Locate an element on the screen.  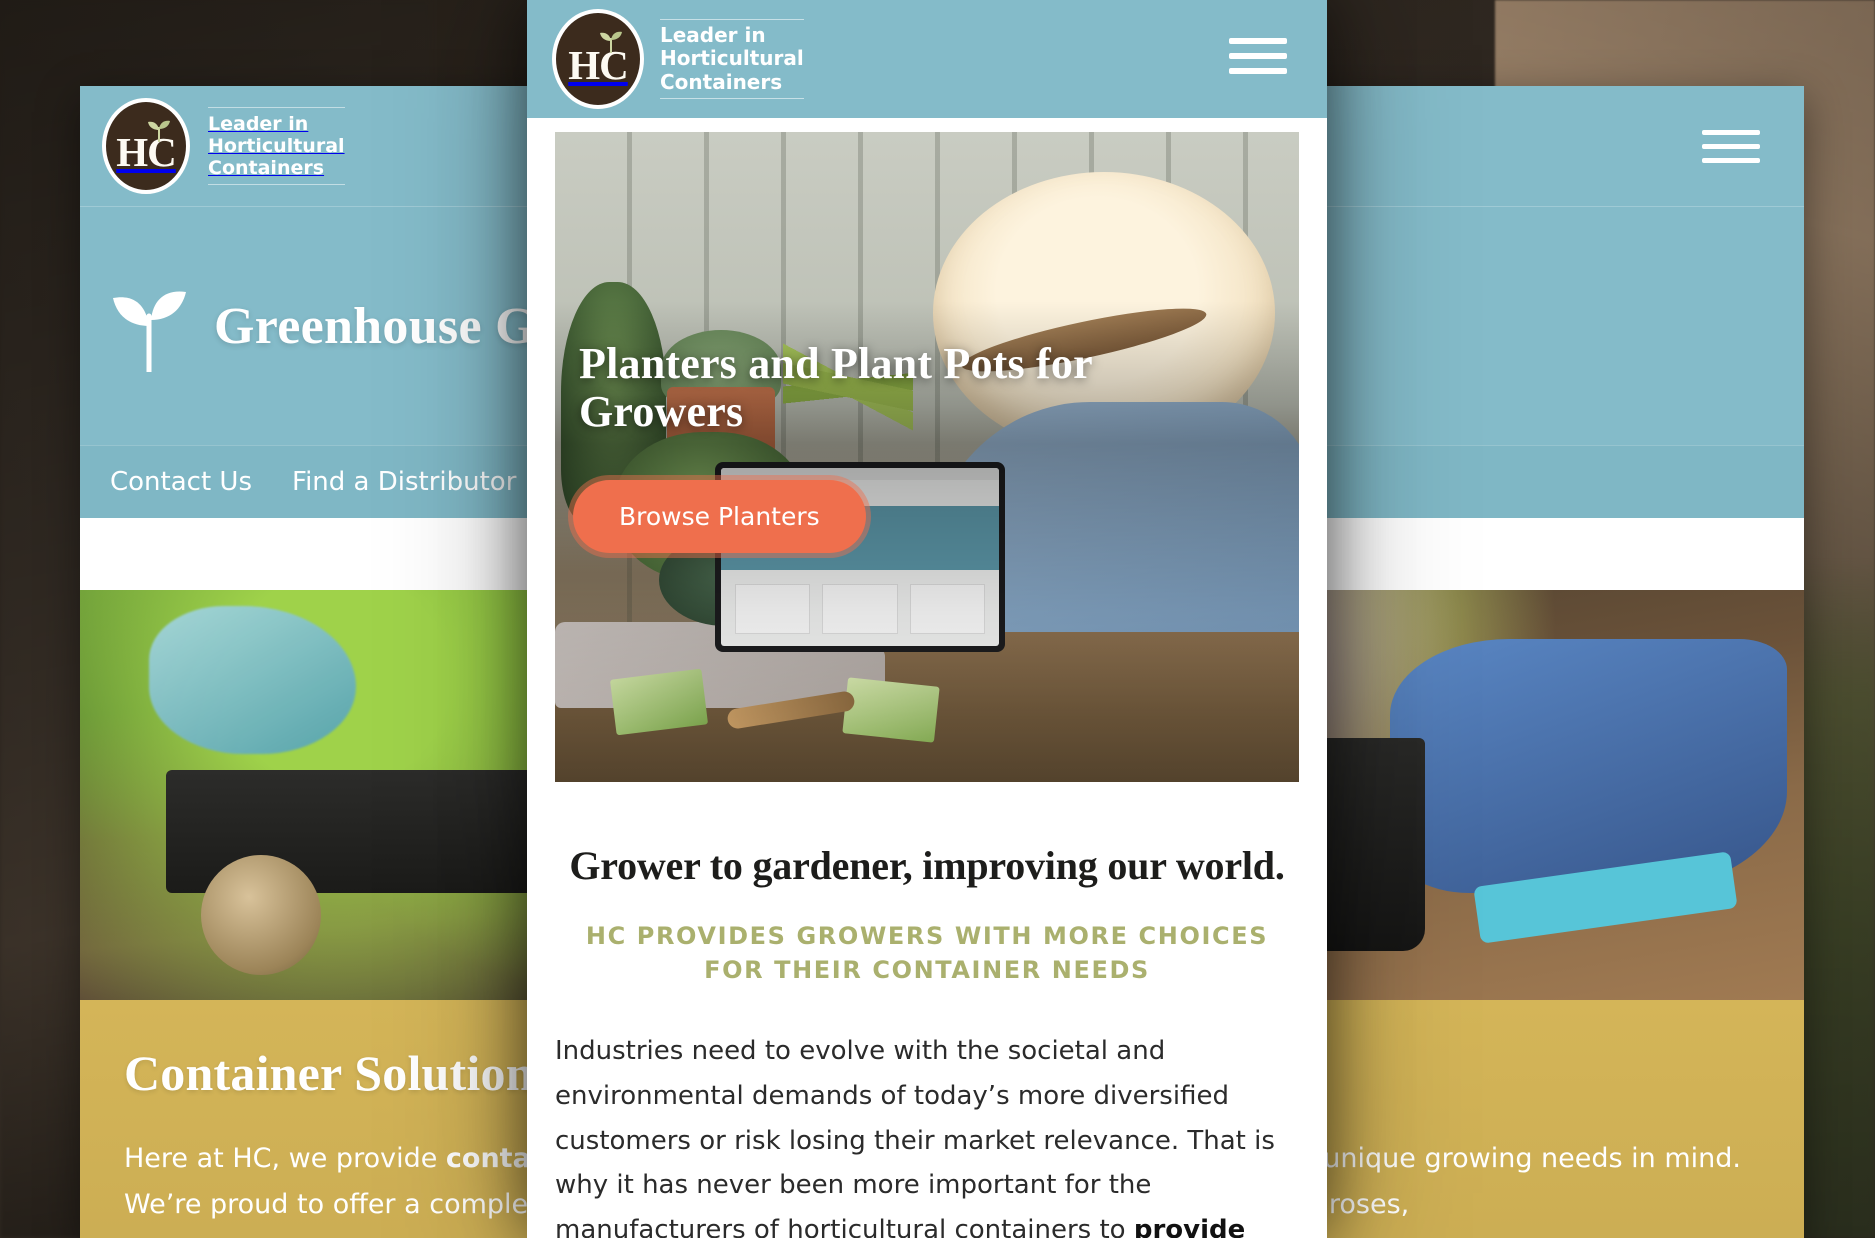
logo-link-desktop: HC Leader in Horticultural Containers is located at coordinates (223, 146).